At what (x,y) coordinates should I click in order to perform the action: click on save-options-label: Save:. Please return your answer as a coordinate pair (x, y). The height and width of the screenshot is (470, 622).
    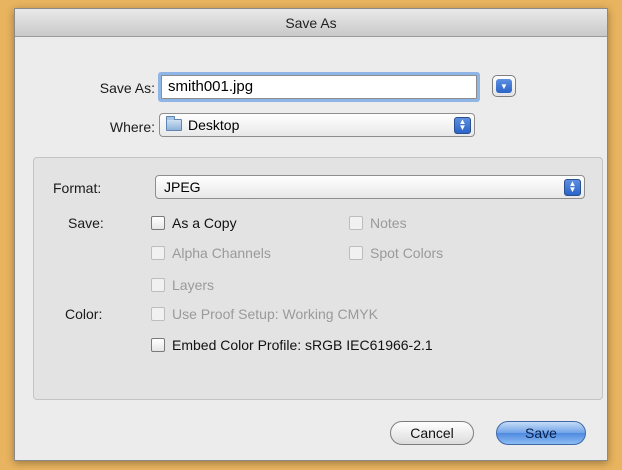
    Looking at the image, I should click on (86, 223).